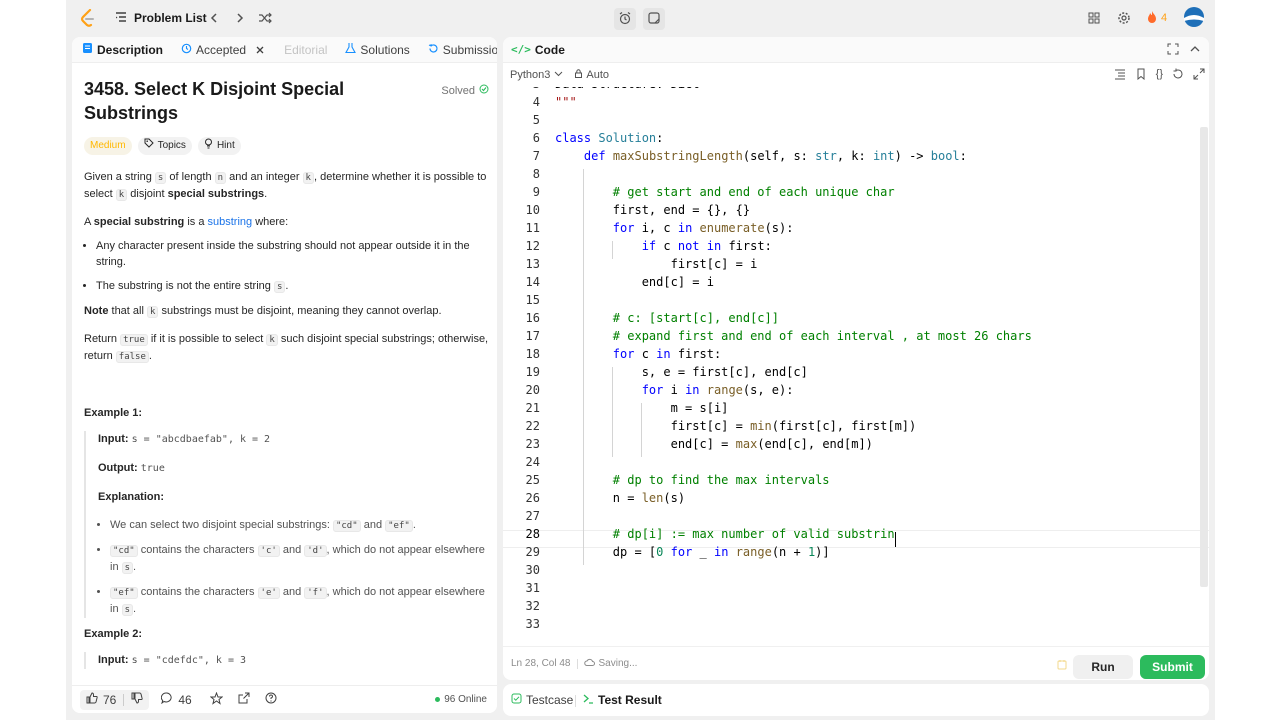 The image size is (1280, 720). Describe the element at coordinates (219, 146) in the screenshot. I see `hint-chip: Hint` at that location.